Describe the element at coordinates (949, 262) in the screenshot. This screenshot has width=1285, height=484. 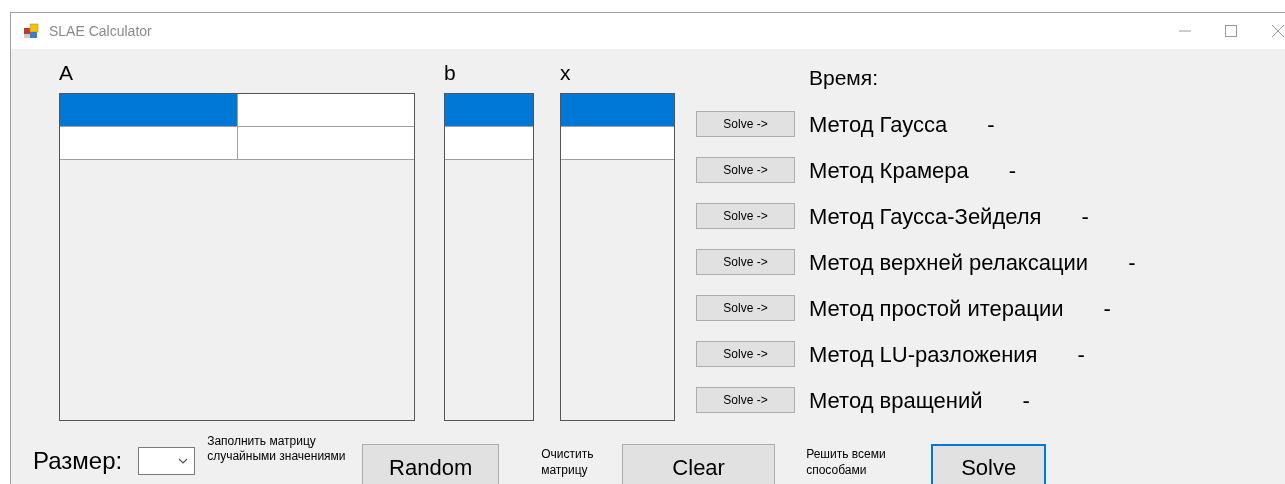
I see `method-name: Метод верхней релаксации` at that location.